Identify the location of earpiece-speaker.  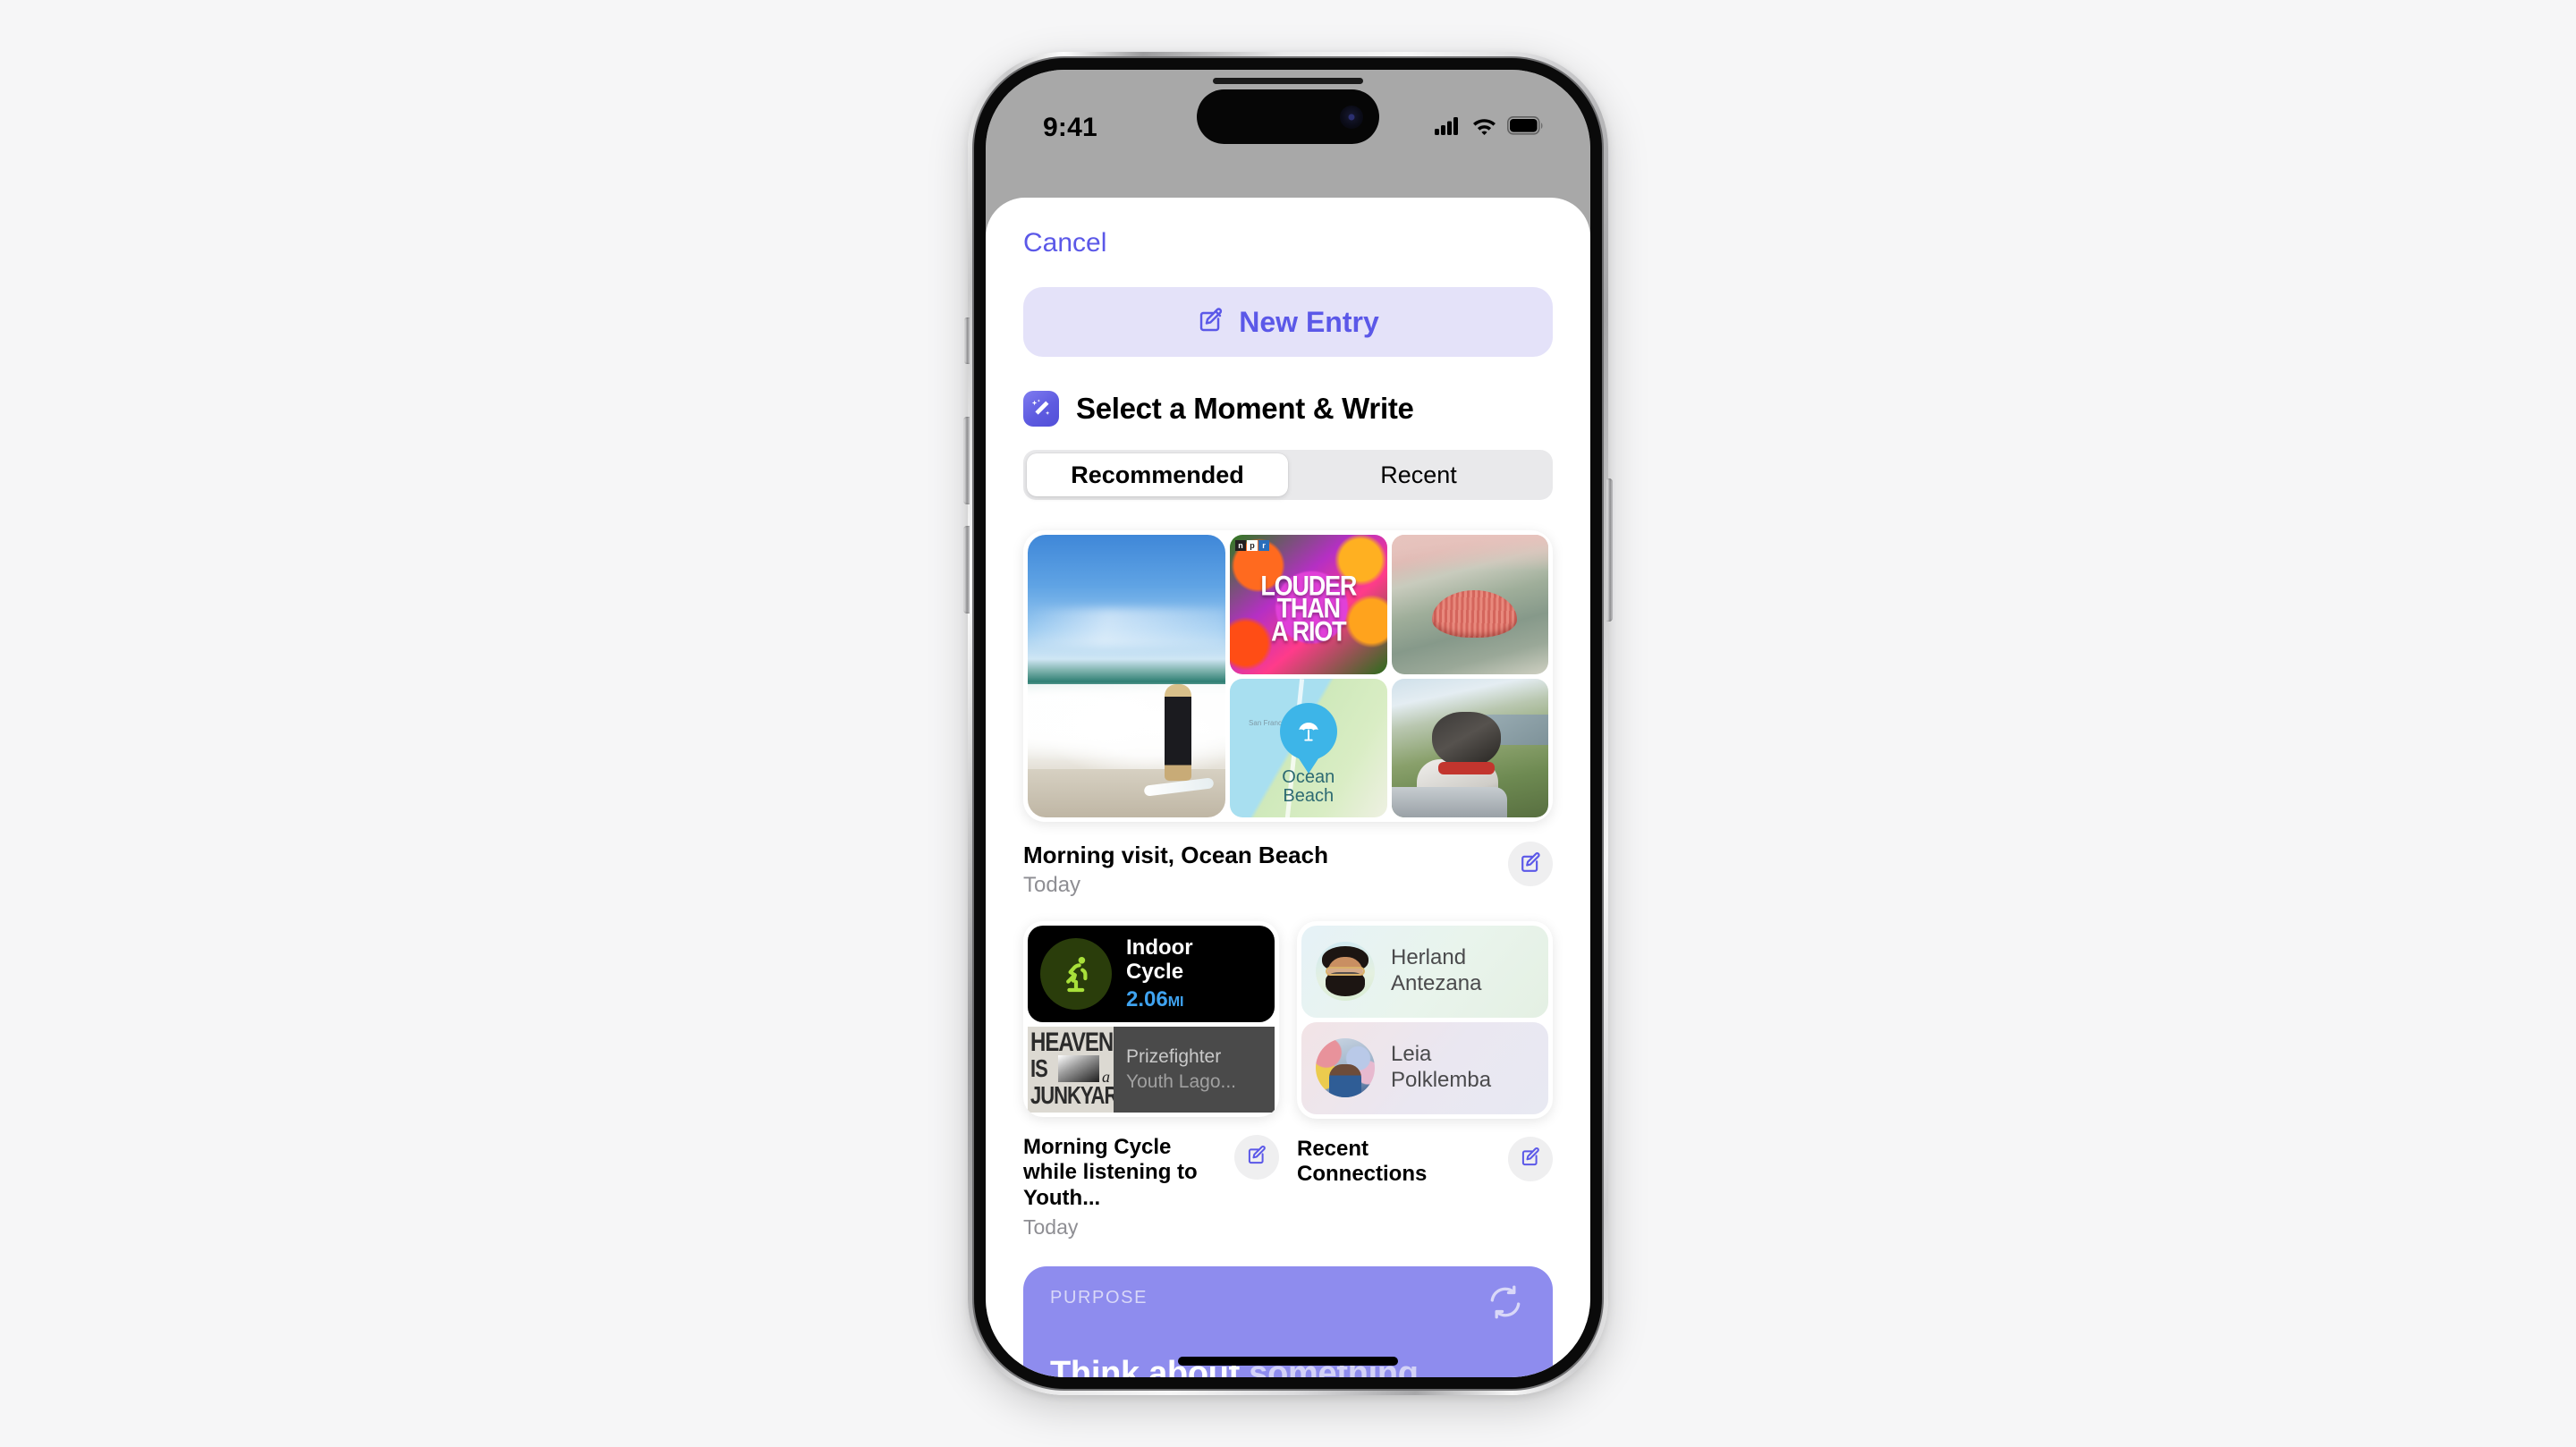
(1288, 81).